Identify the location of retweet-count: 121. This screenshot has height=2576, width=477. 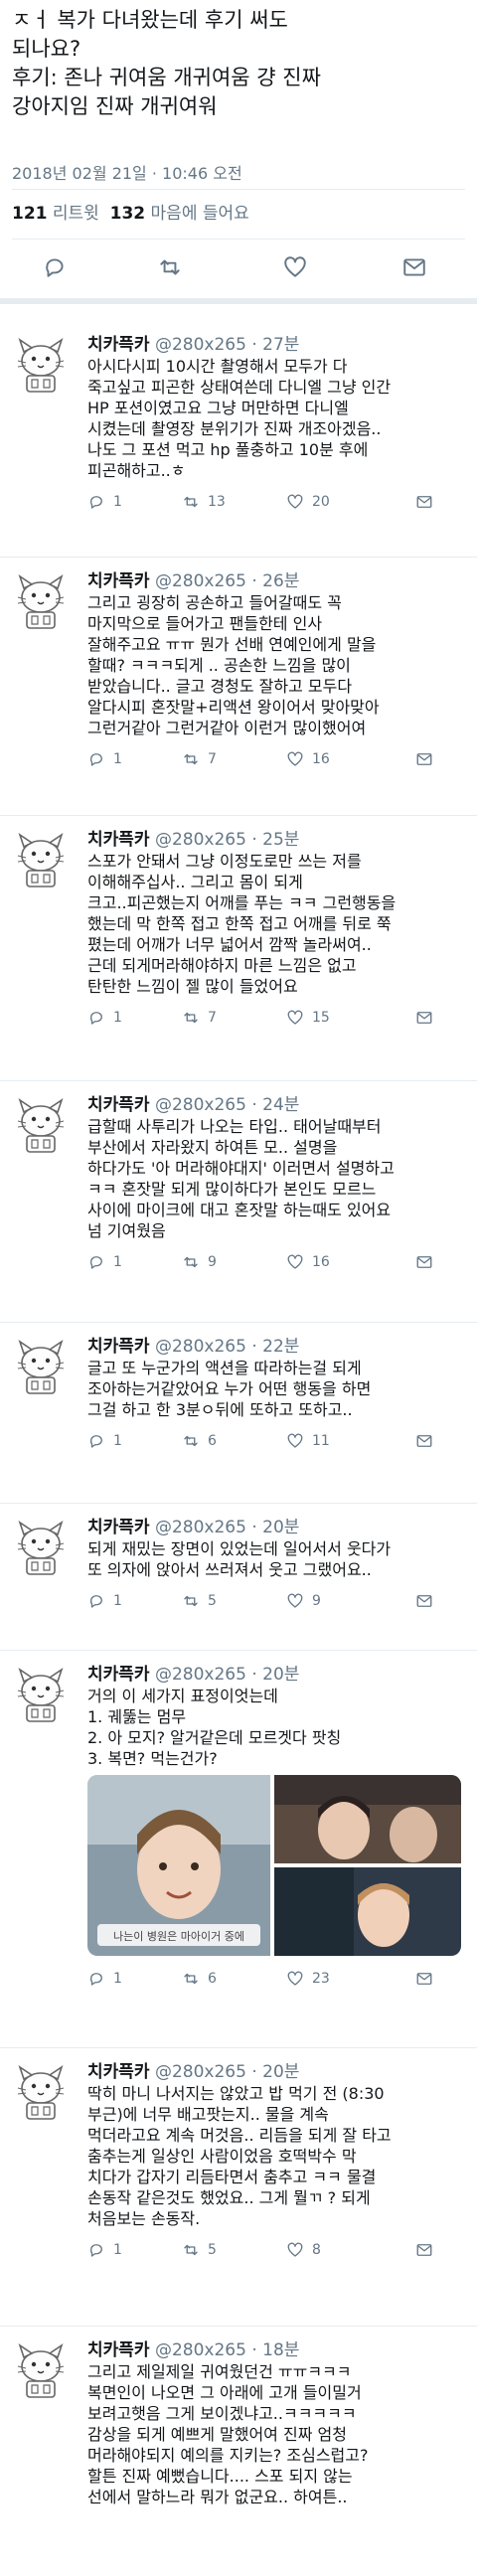
(30, 214).